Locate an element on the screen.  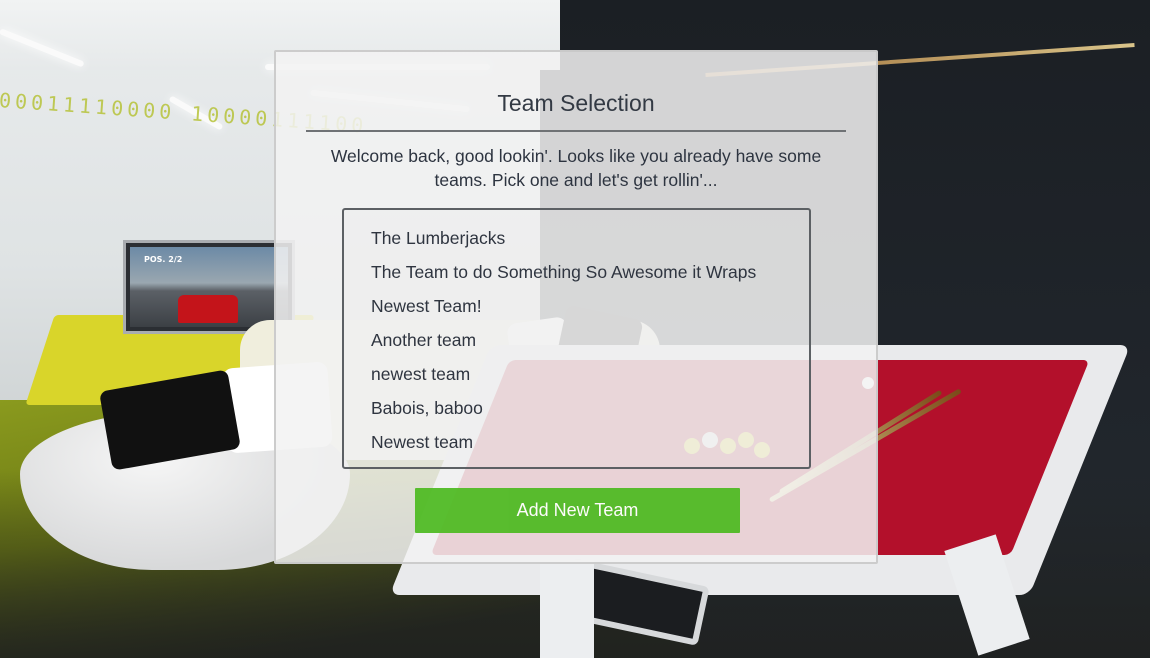
title-divider is located at coordinates (576, 131).